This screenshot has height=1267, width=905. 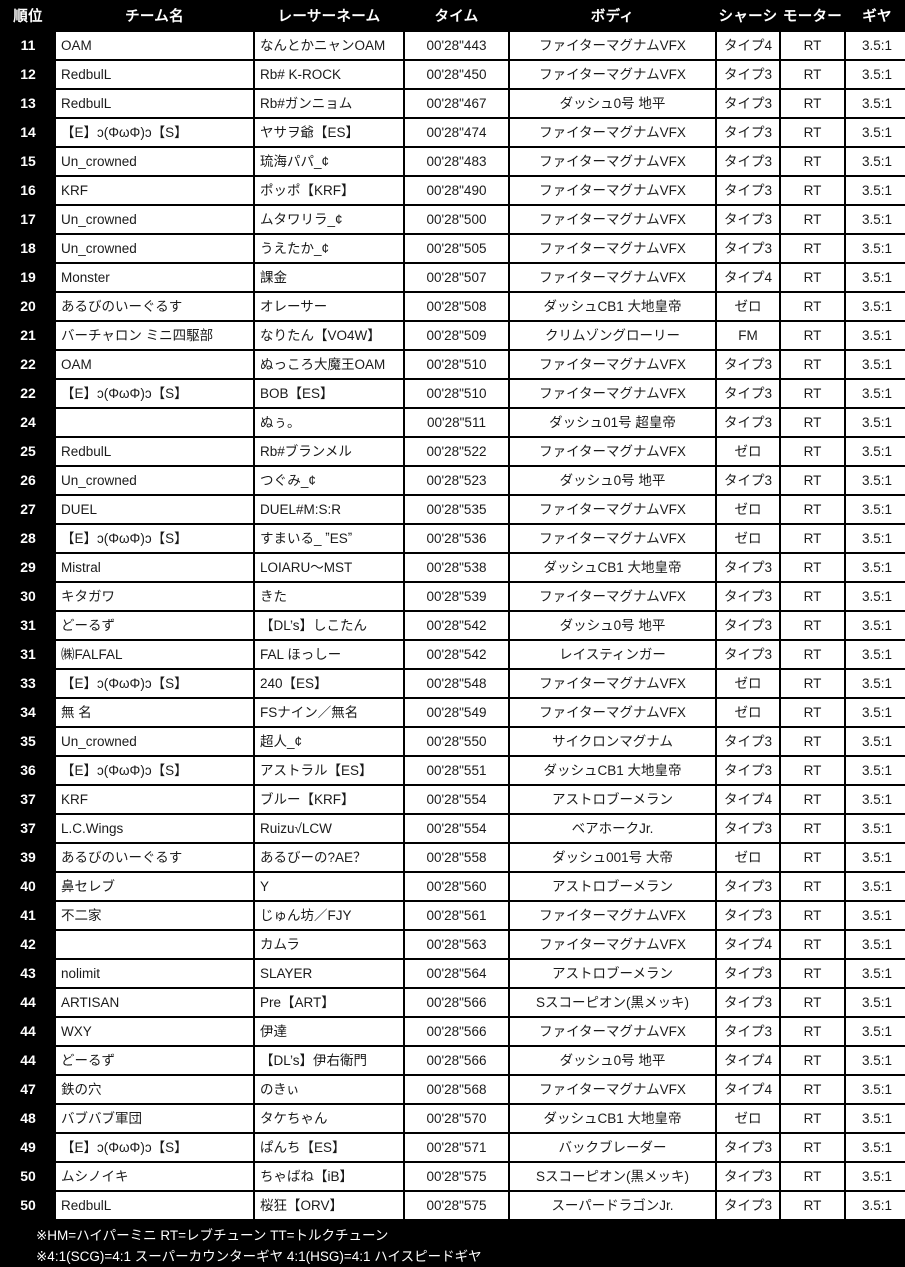 I want to click on cell-time: 00'28"561, so click(x=456, y=915).